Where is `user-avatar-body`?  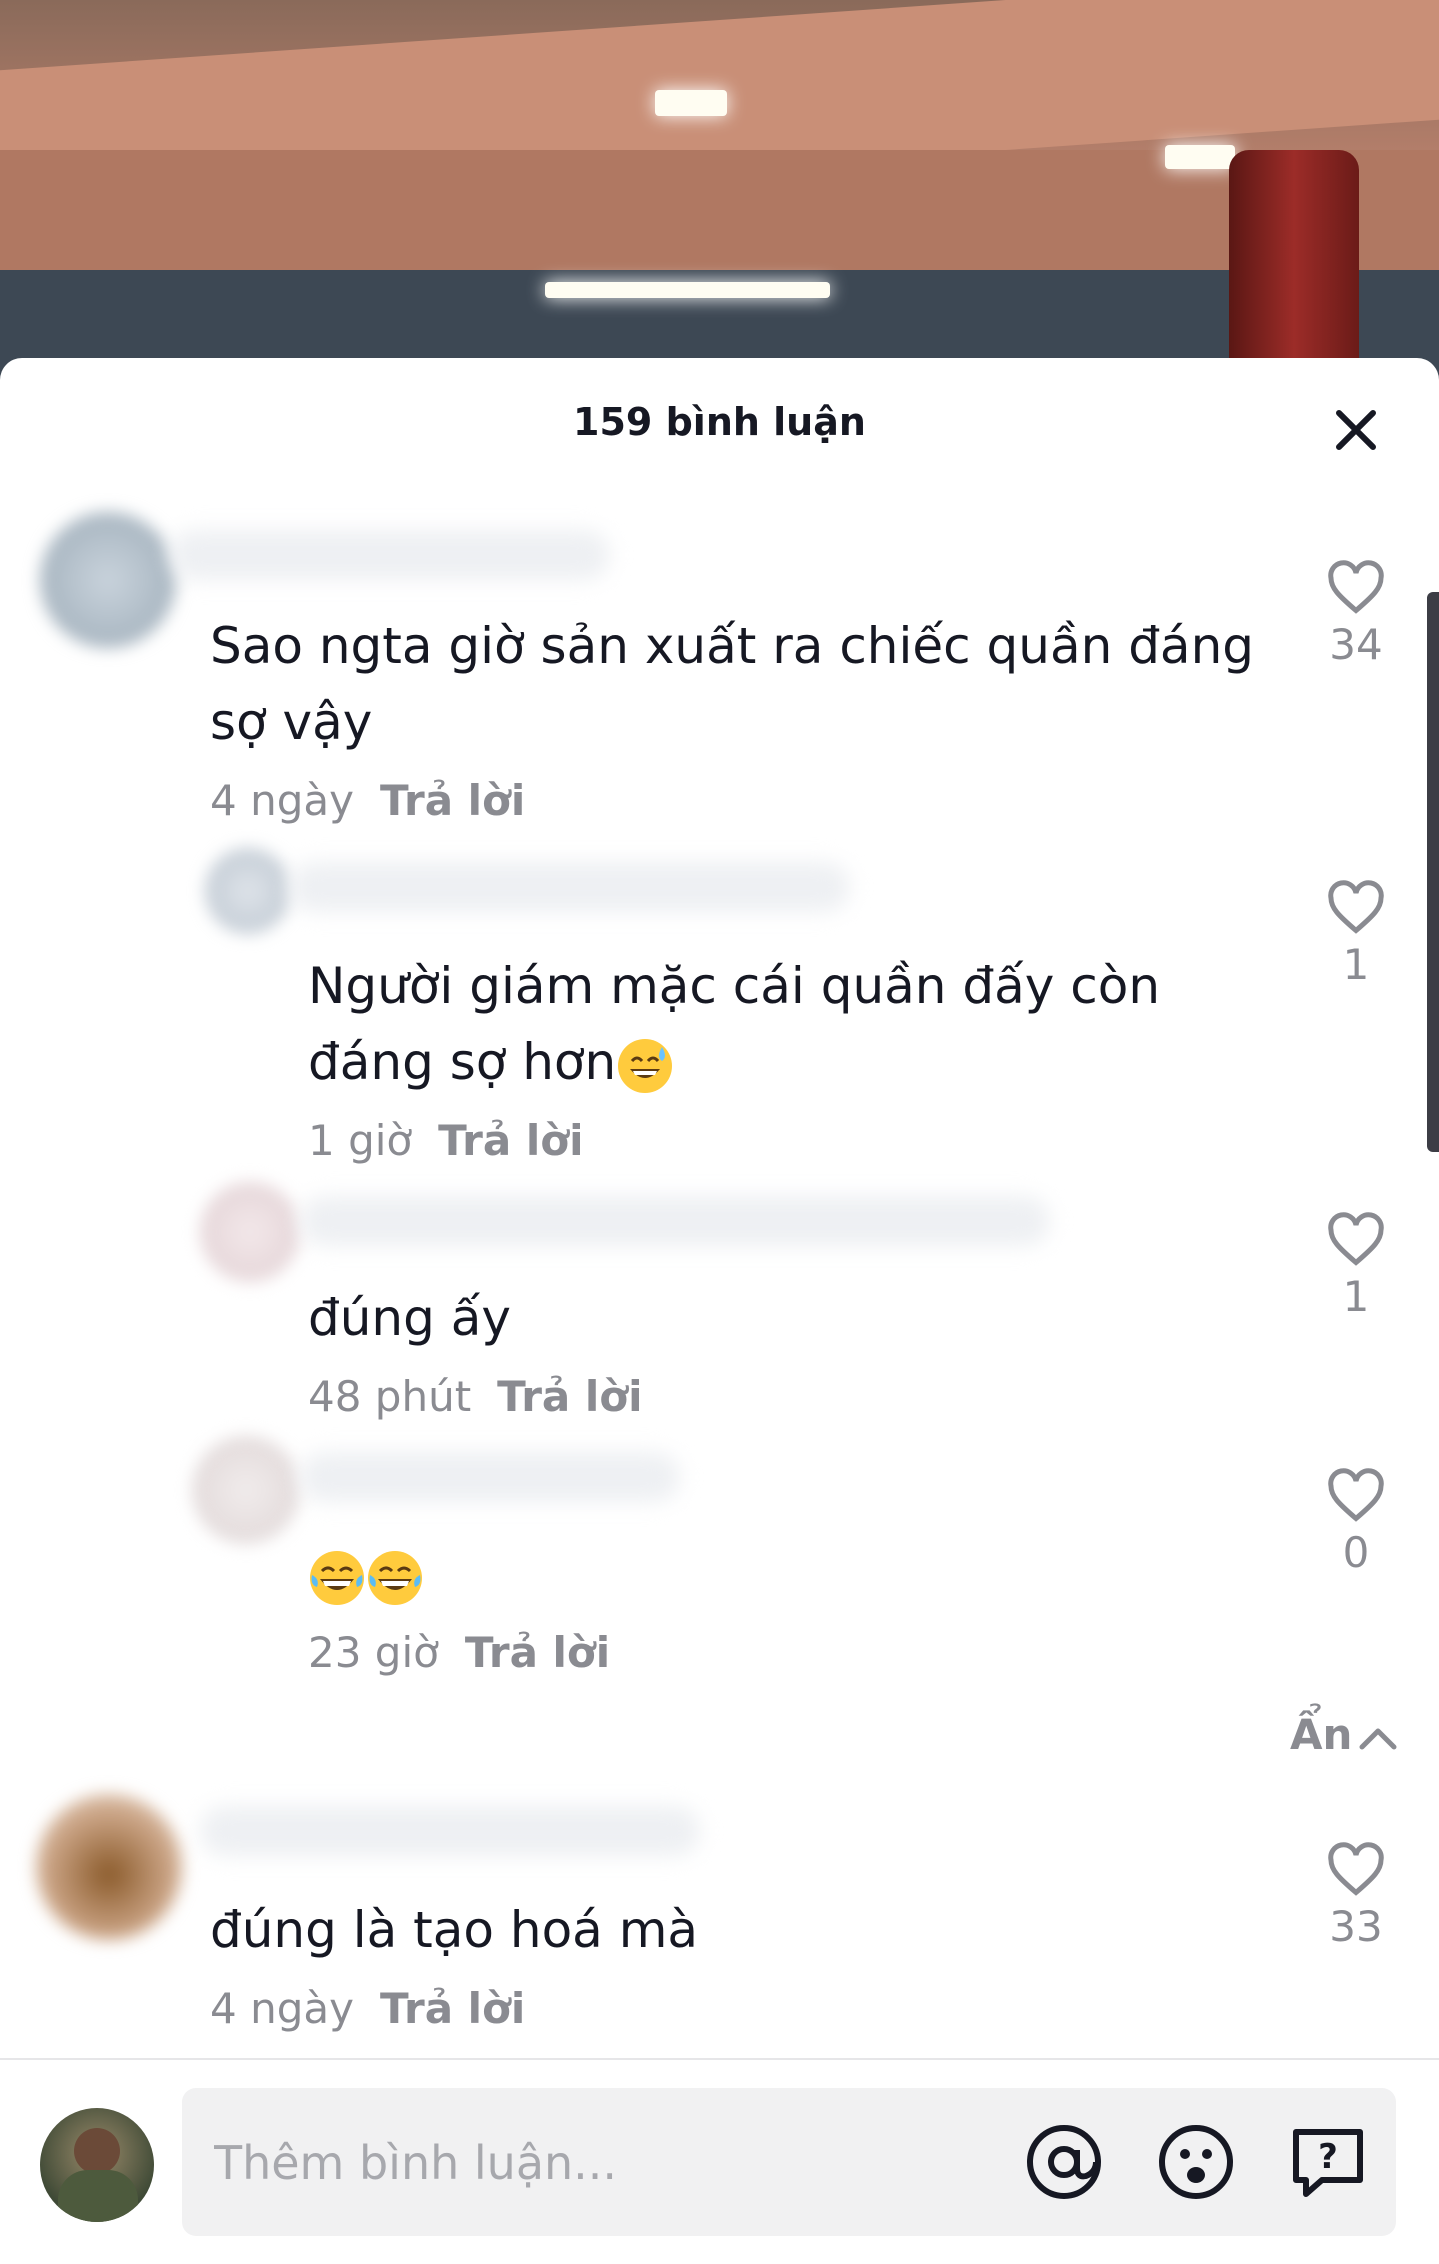
user-avatar-body is located at coordinates (98, 2196).